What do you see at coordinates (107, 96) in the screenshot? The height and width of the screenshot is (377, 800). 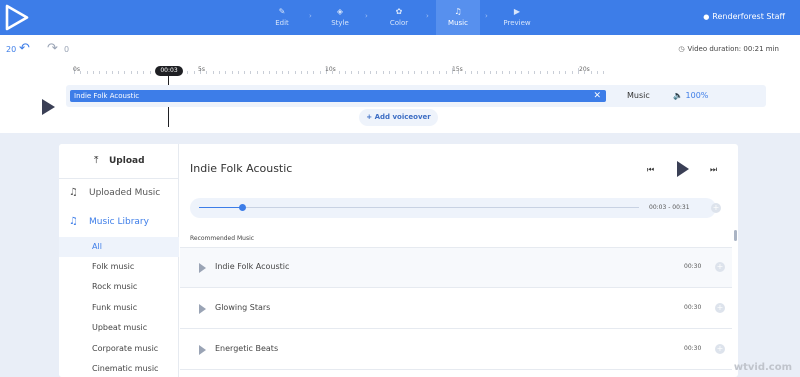 I see `clip-name: Indie Folk Acoustic` at bounding box center [107, 96].